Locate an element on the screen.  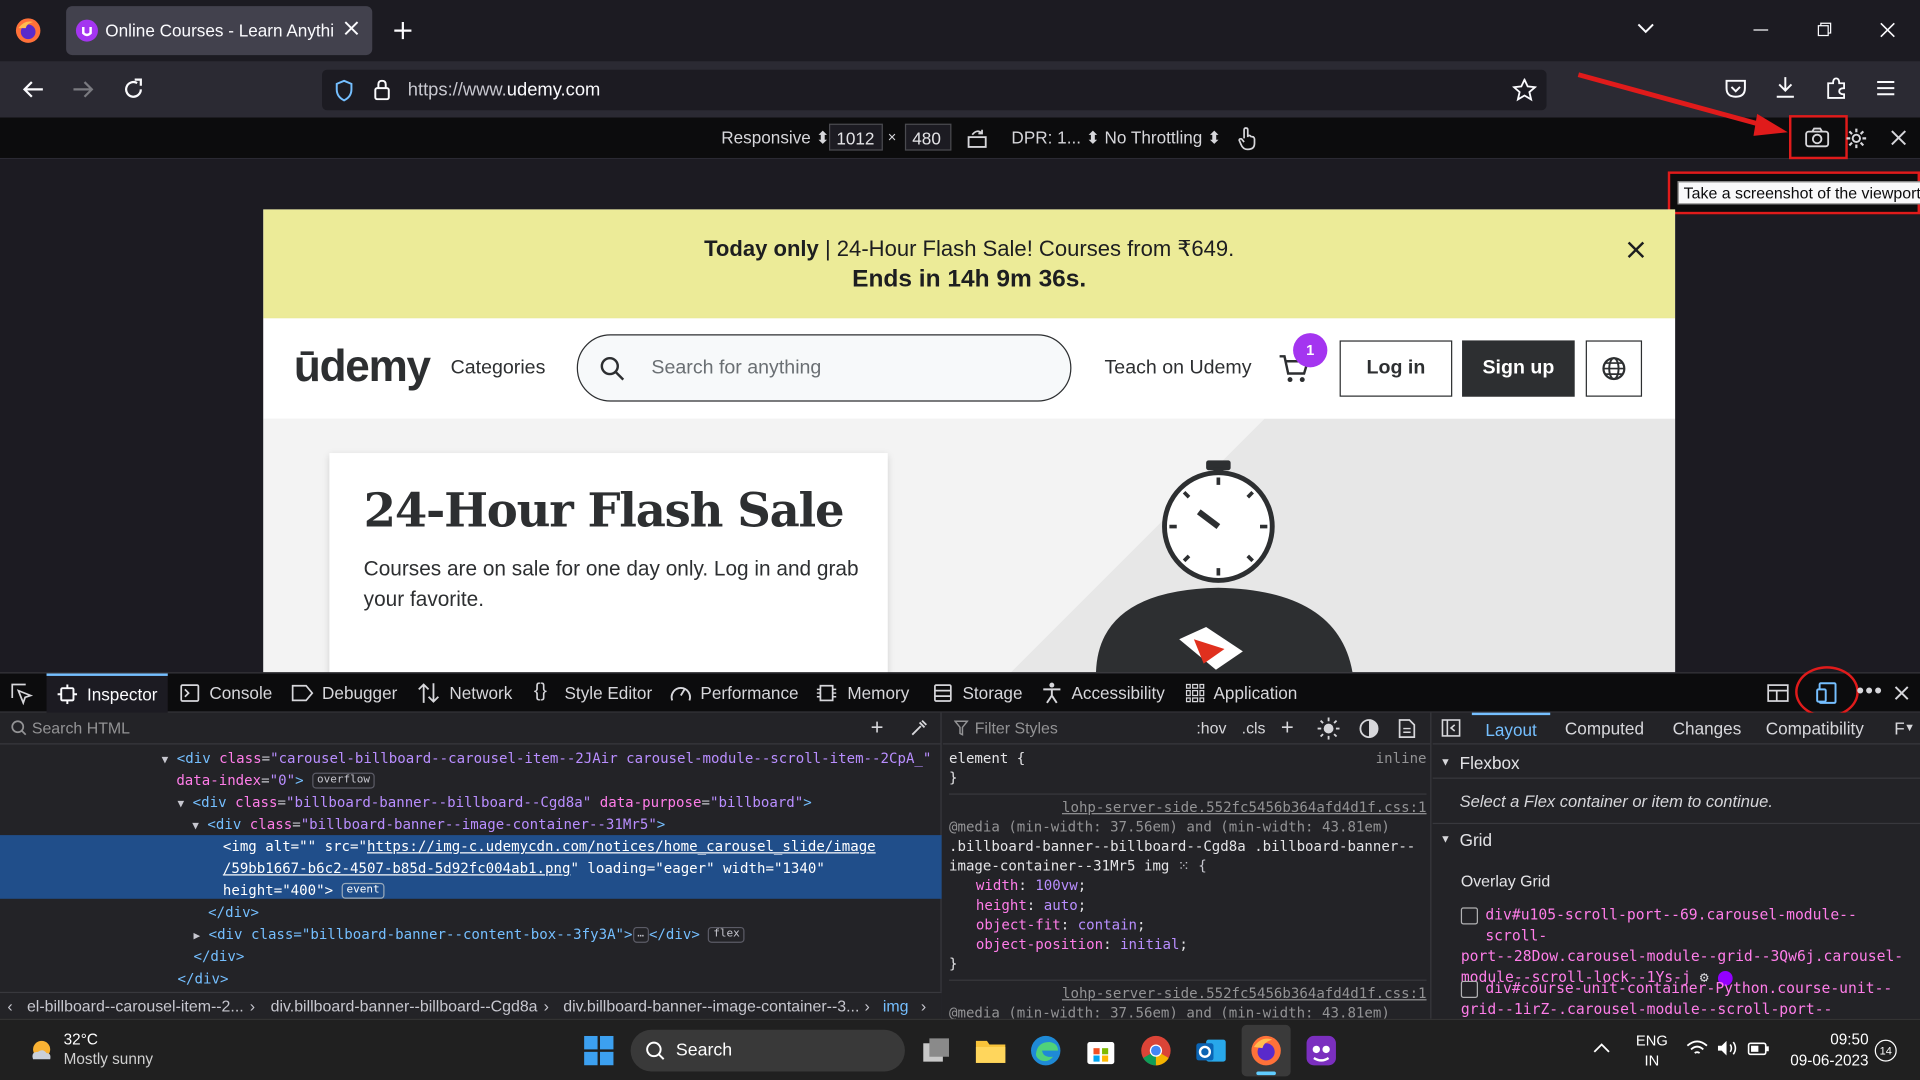
element-picker-icon is located at coordinates (22, 694).